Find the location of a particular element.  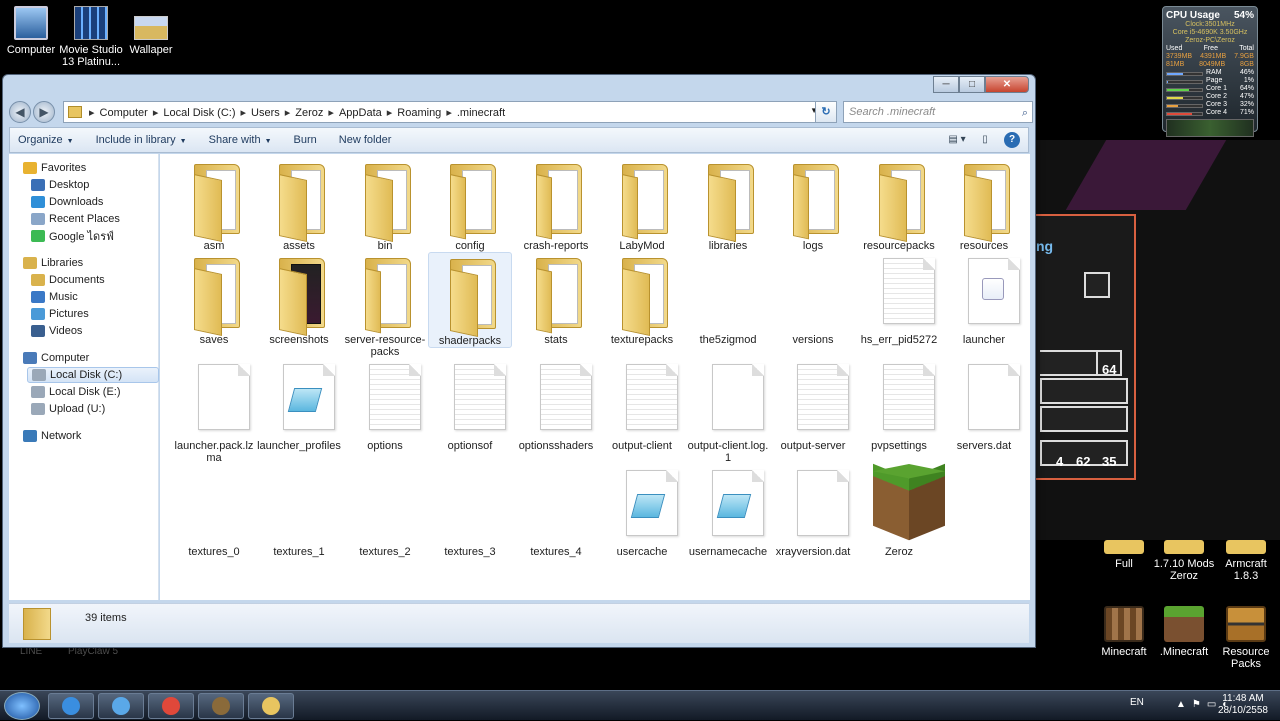

nav-item: Local Disk (C:) is located at coordinates (93, 375).